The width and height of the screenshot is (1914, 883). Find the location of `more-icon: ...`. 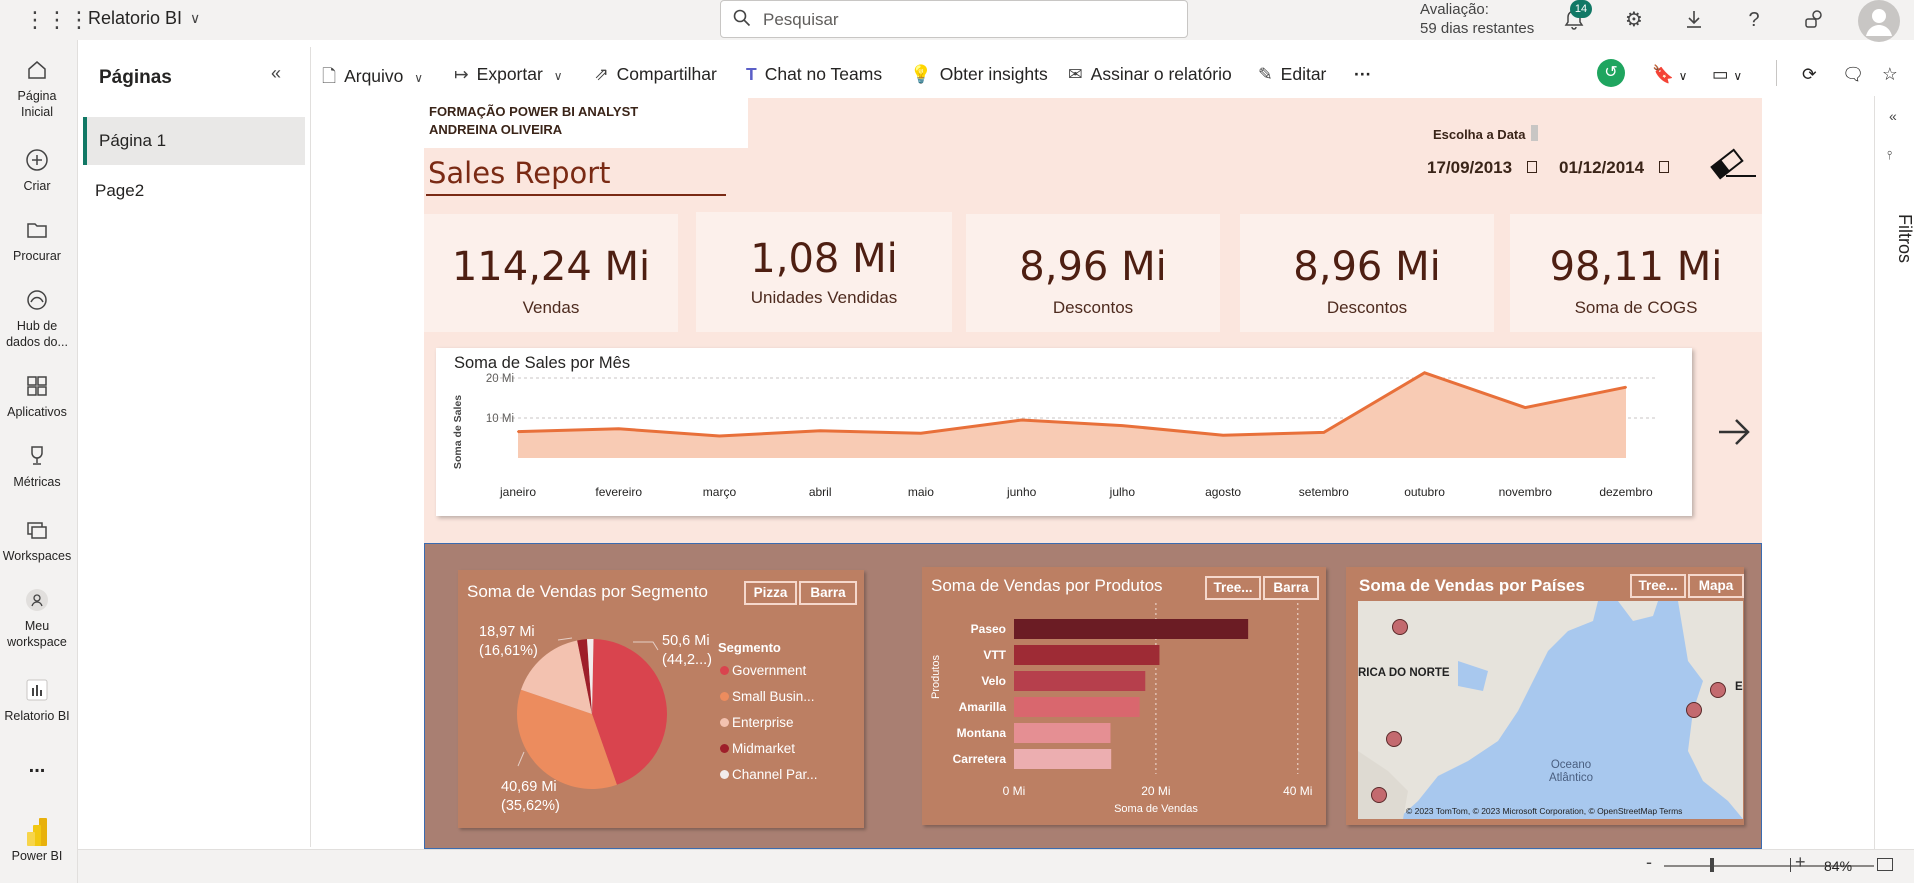

more-icon: ... is located at coordinates (37, 766).